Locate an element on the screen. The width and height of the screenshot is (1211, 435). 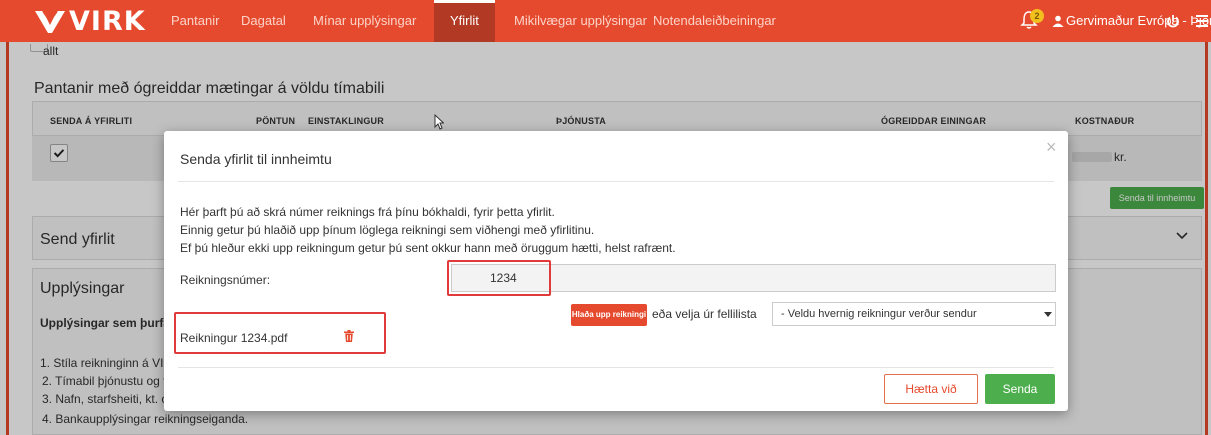
cancel-button: Hætta við is located at coordinates (931, 389).